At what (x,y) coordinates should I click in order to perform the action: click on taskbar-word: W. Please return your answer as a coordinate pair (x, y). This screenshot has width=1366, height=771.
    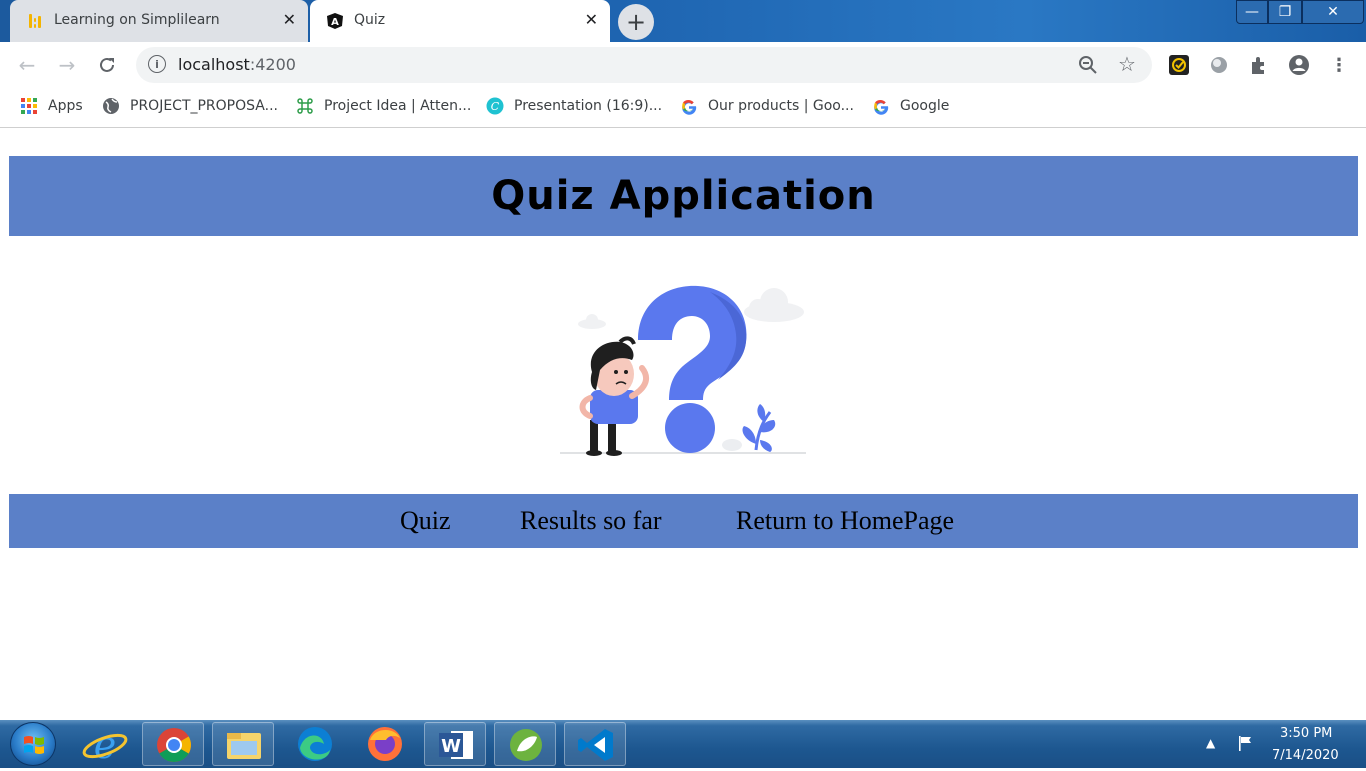
    Looking at the image, I should click on (455, 744).